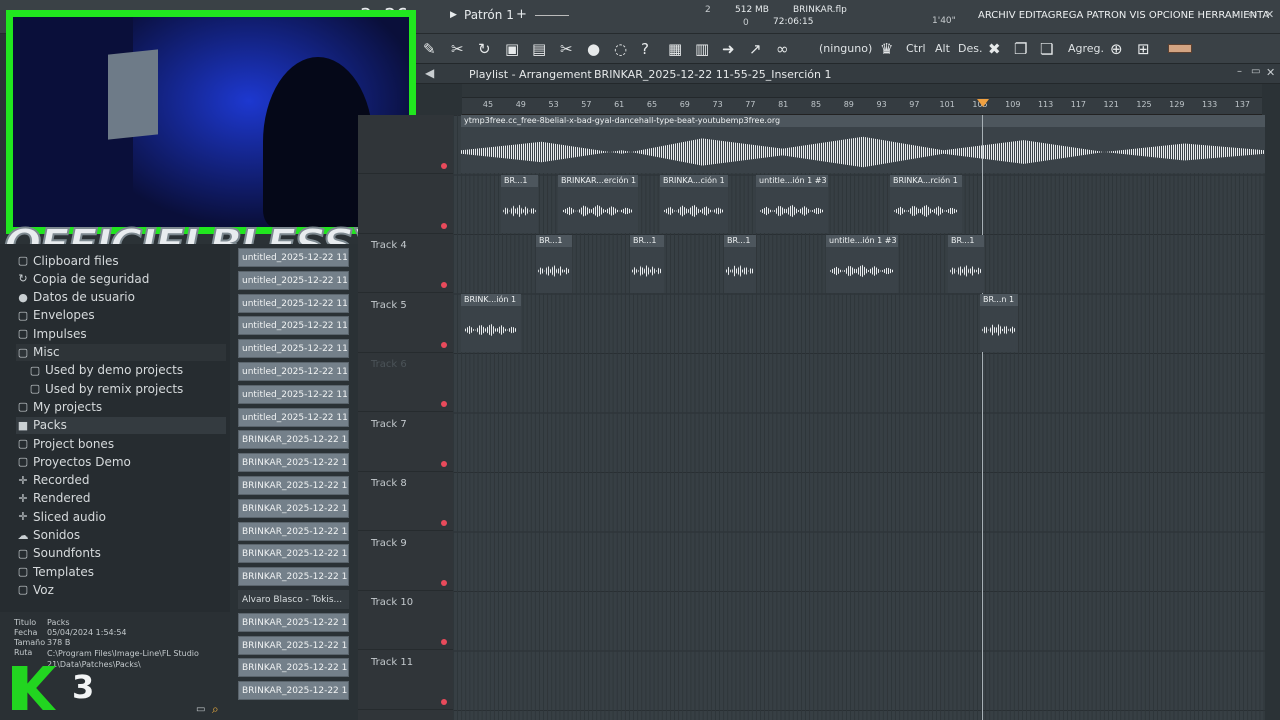  I want to click on grid-scrollbar, so click(1272, 417).